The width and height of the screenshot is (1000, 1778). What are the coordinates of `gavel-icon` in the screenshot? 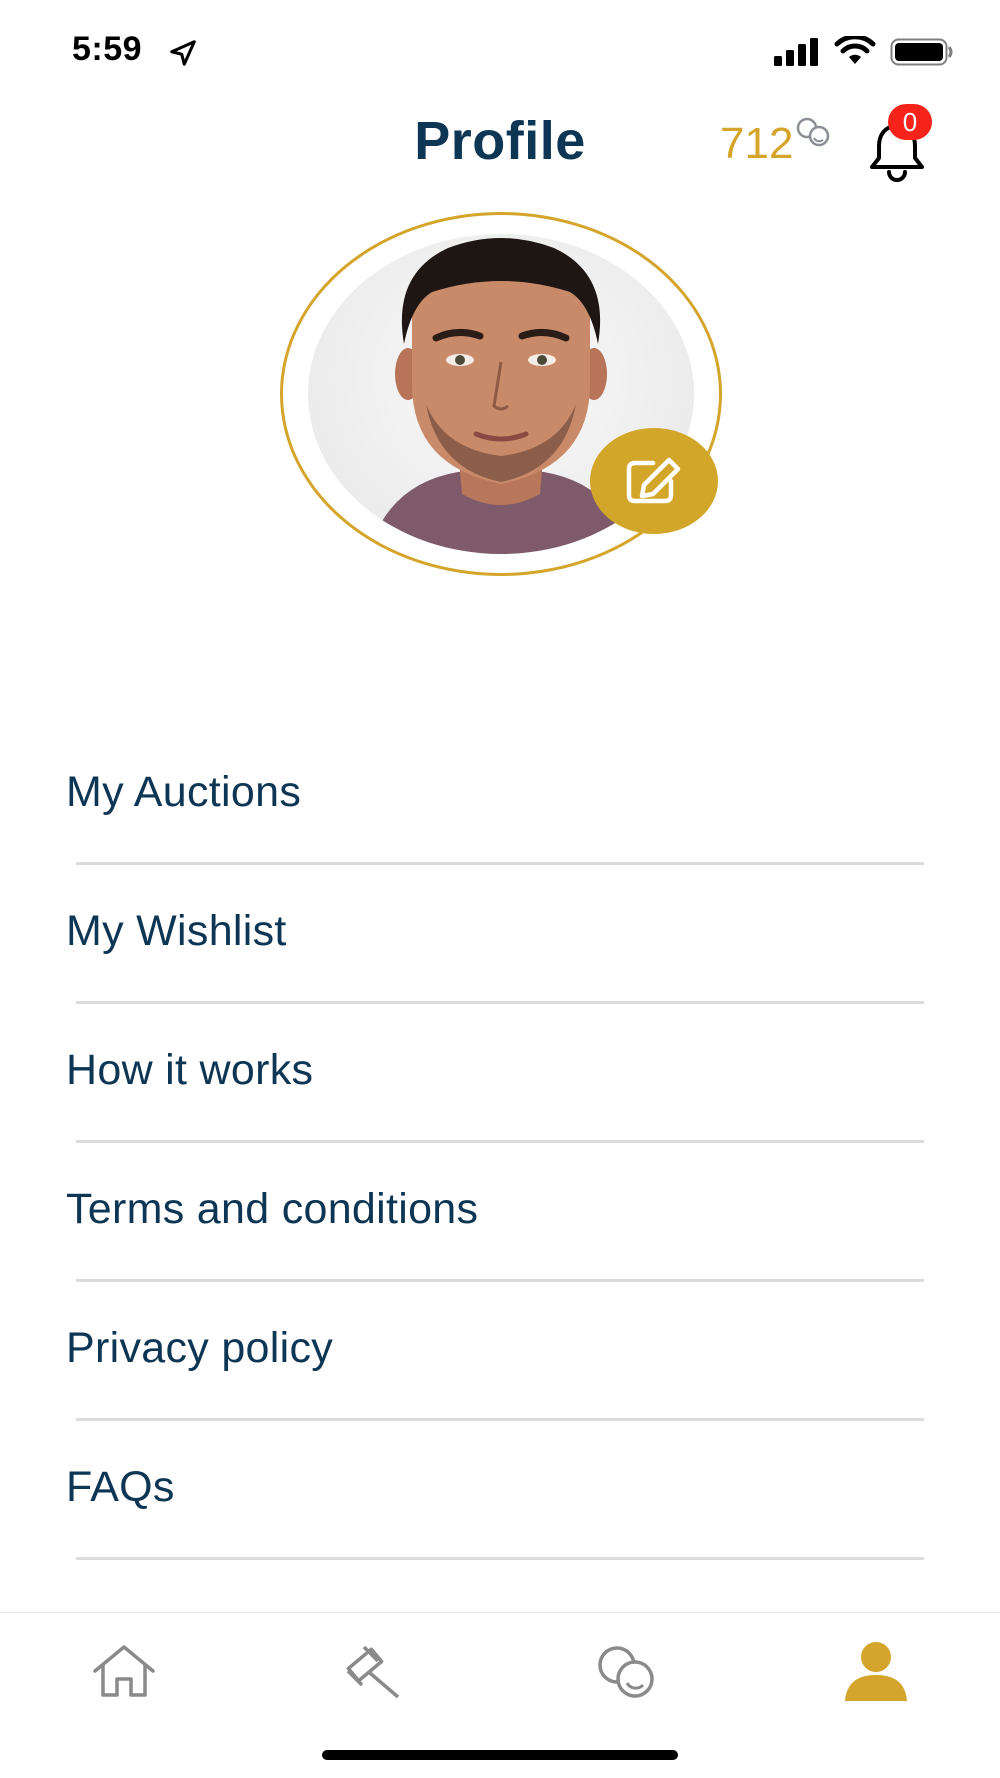 It's located at (373, 1672).